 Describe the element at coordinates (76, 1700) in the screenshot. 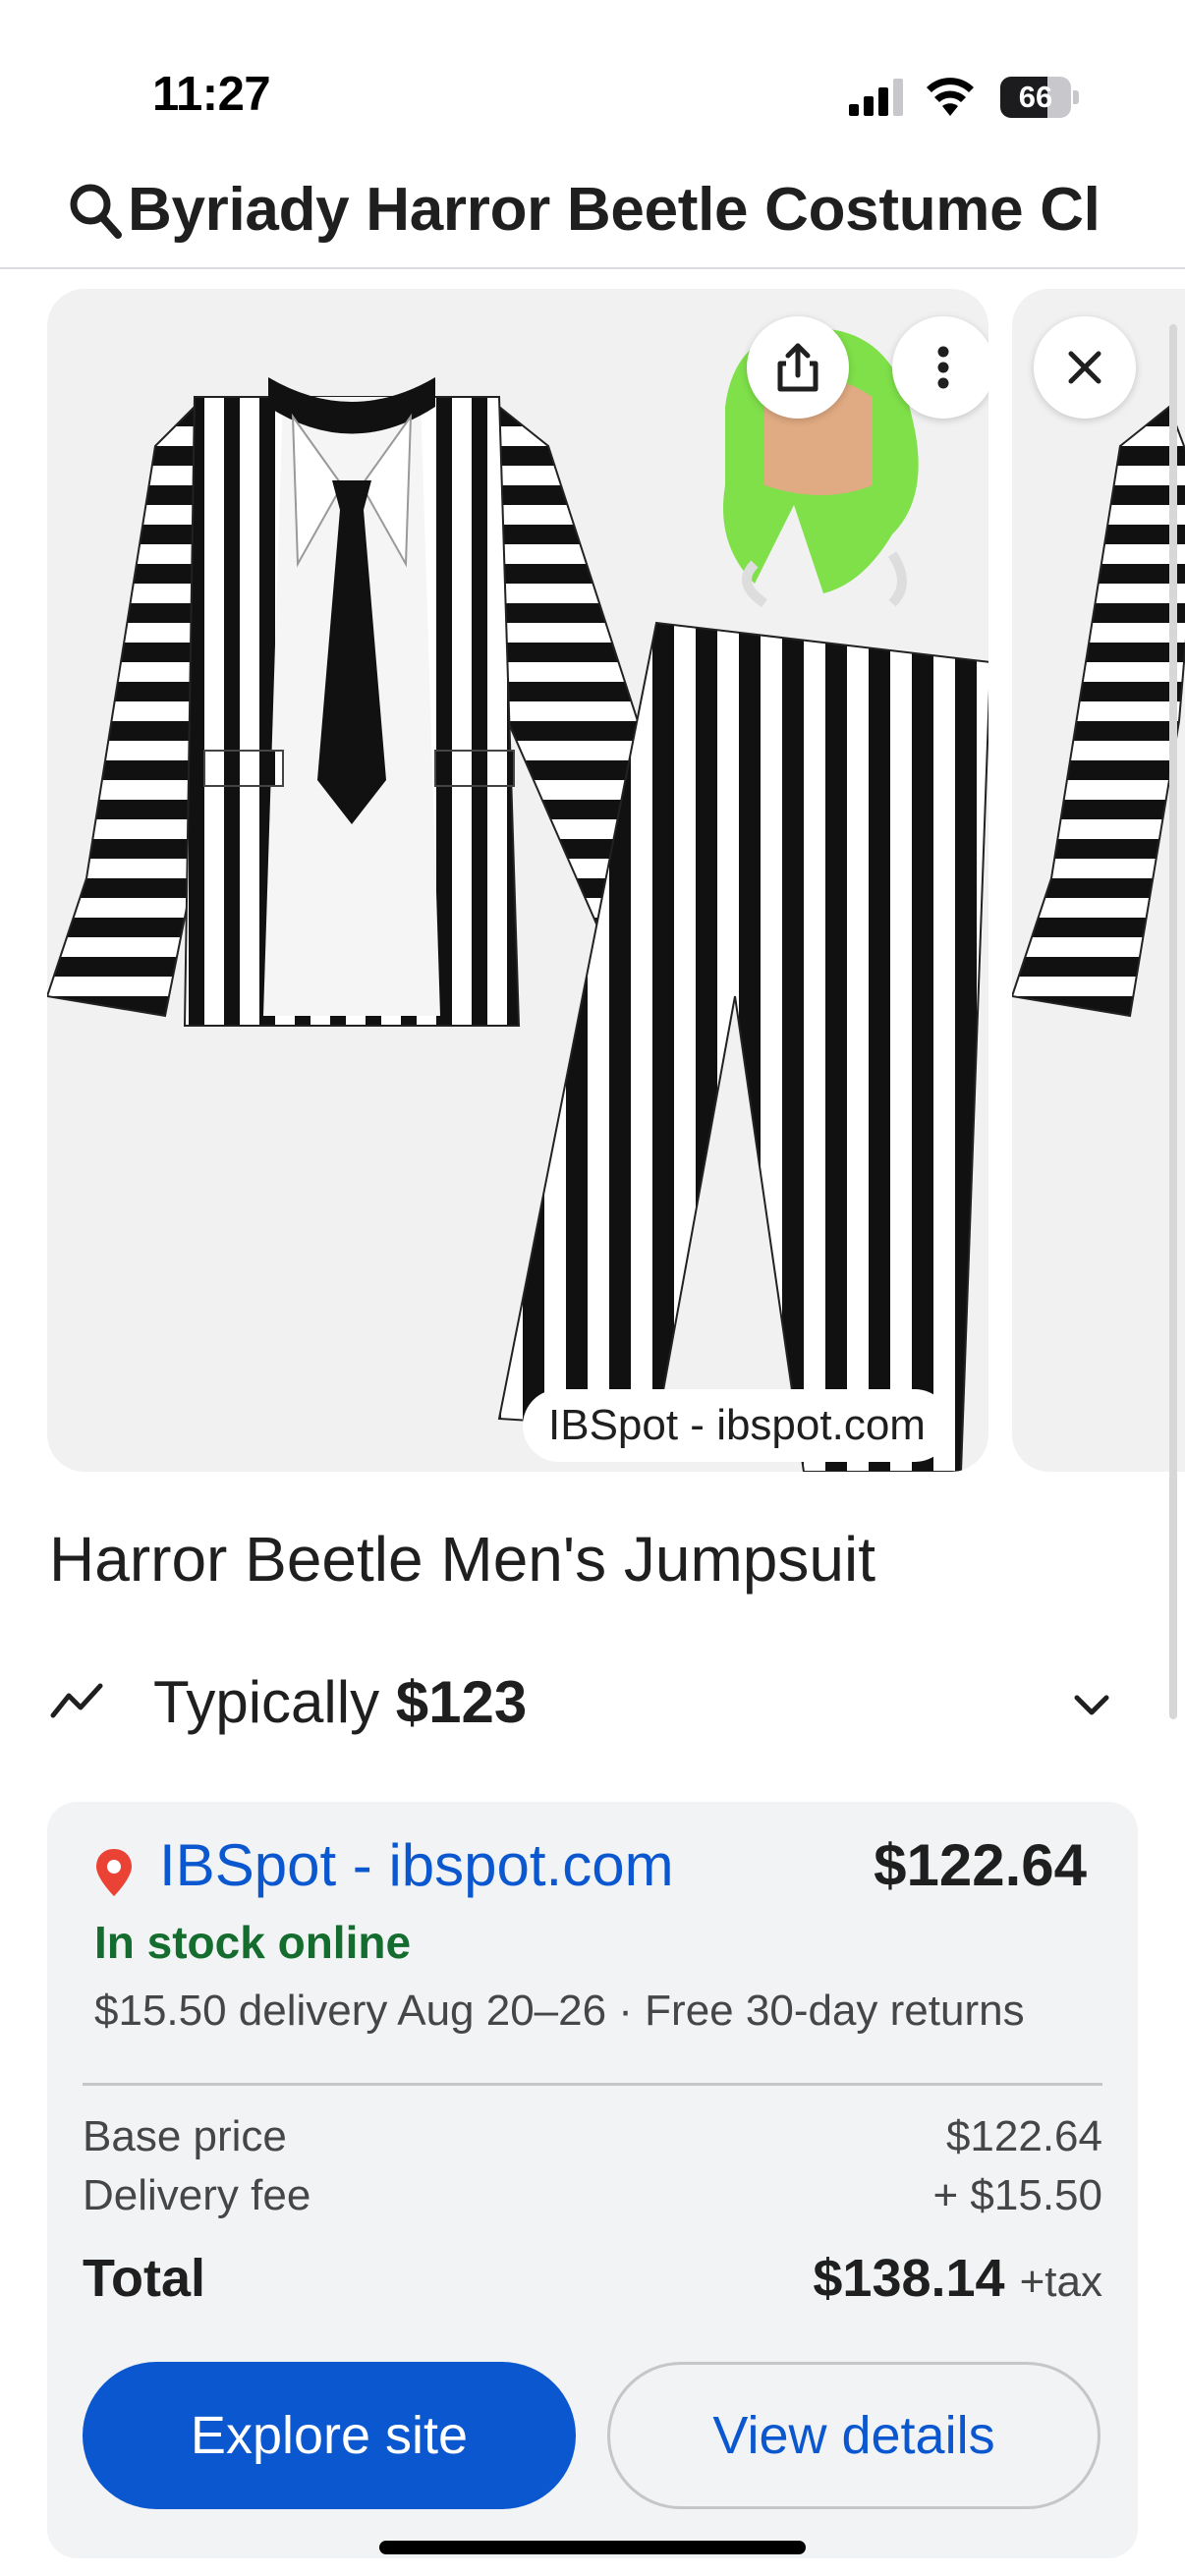

I see `price-trend-icon` at that location.